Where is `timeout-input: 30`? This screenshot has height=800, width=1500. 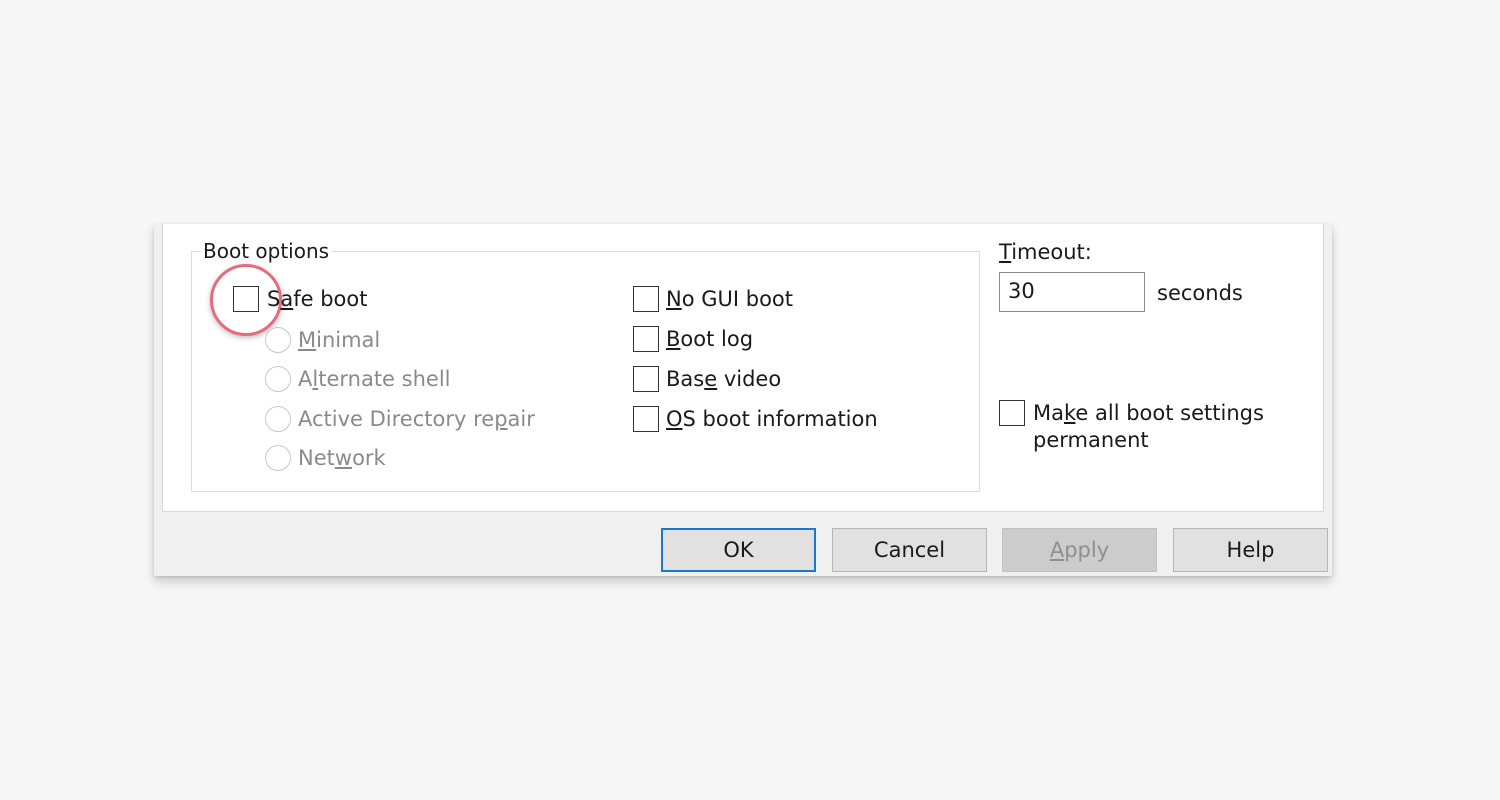 timeout-input: 30 is located at coordinates (1072, 292).